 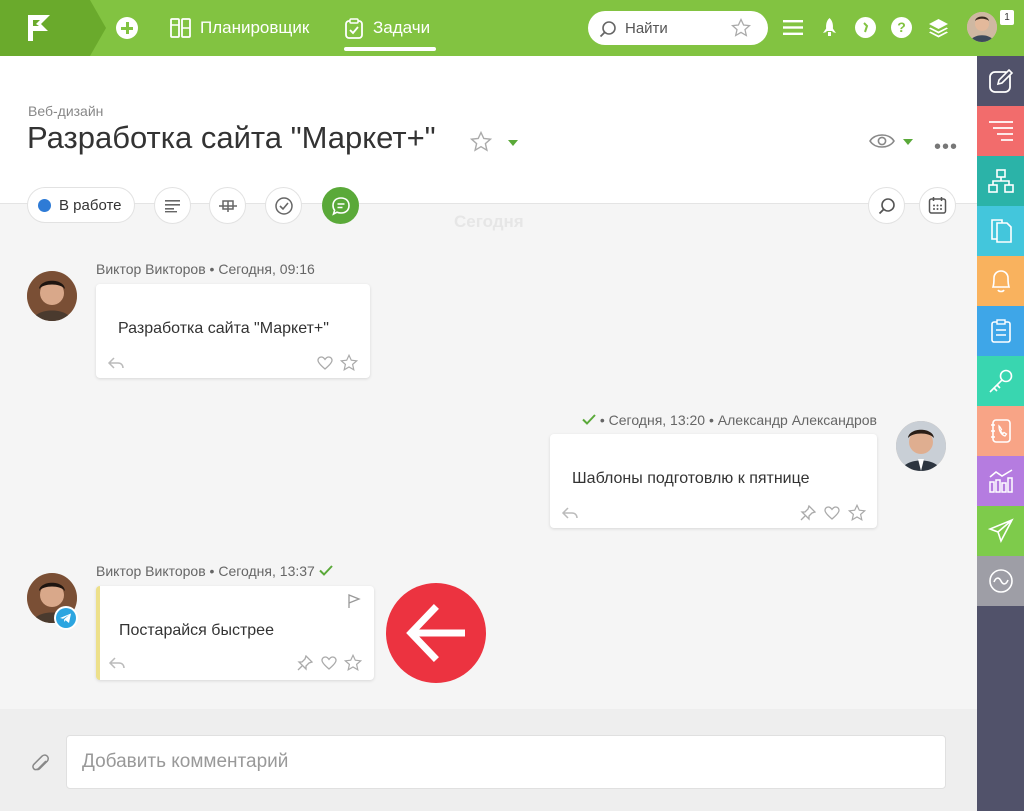 I want to click on comments-button, so click(x=340, y=205).